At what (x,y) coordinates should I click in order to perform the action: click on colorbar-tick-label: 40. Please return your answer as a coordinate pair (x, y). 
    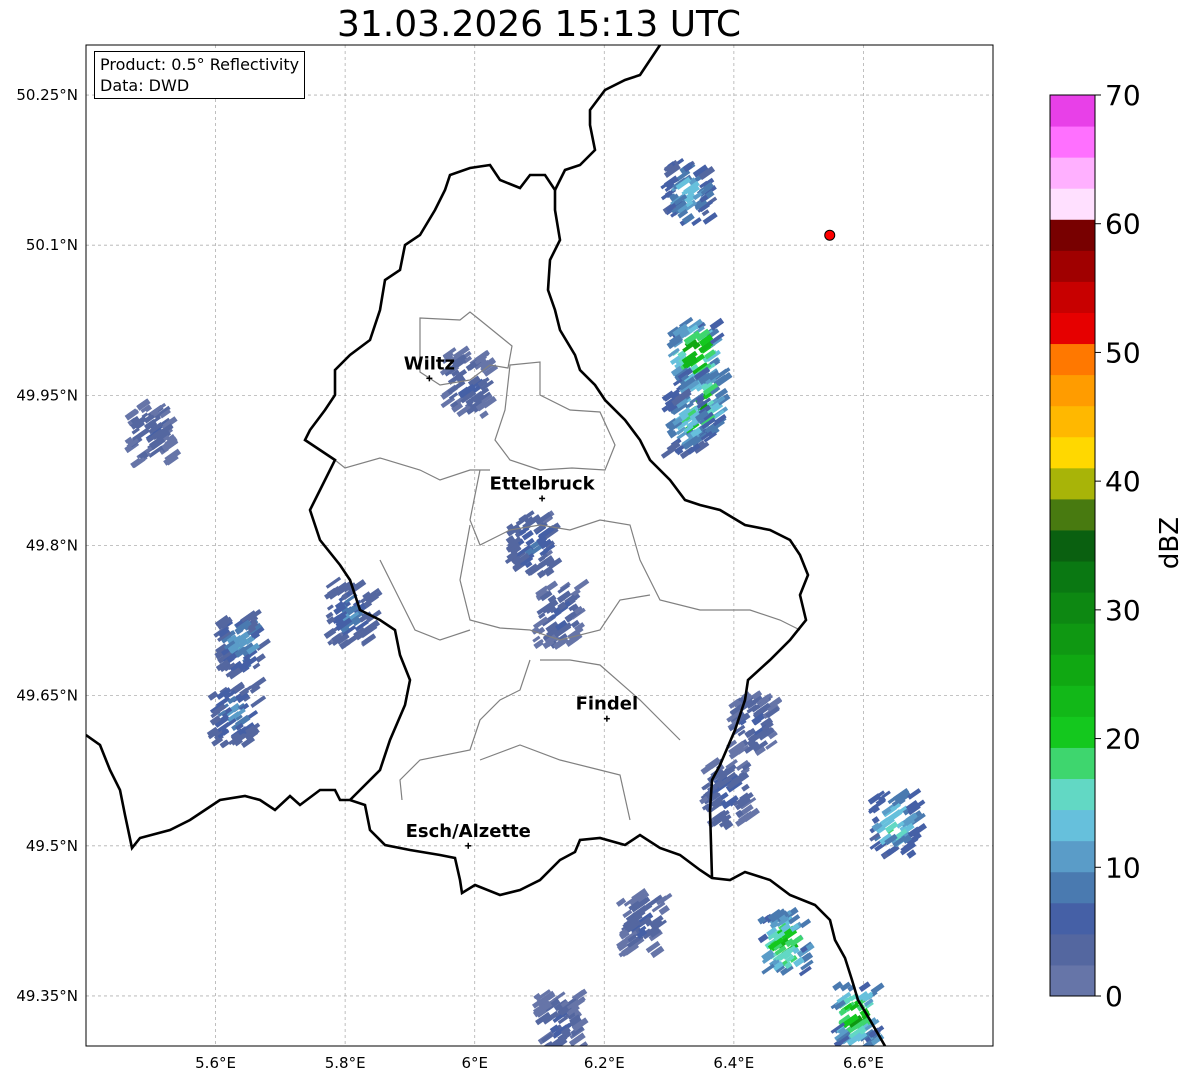
    Looking at the image, I should click on (1123, 481).